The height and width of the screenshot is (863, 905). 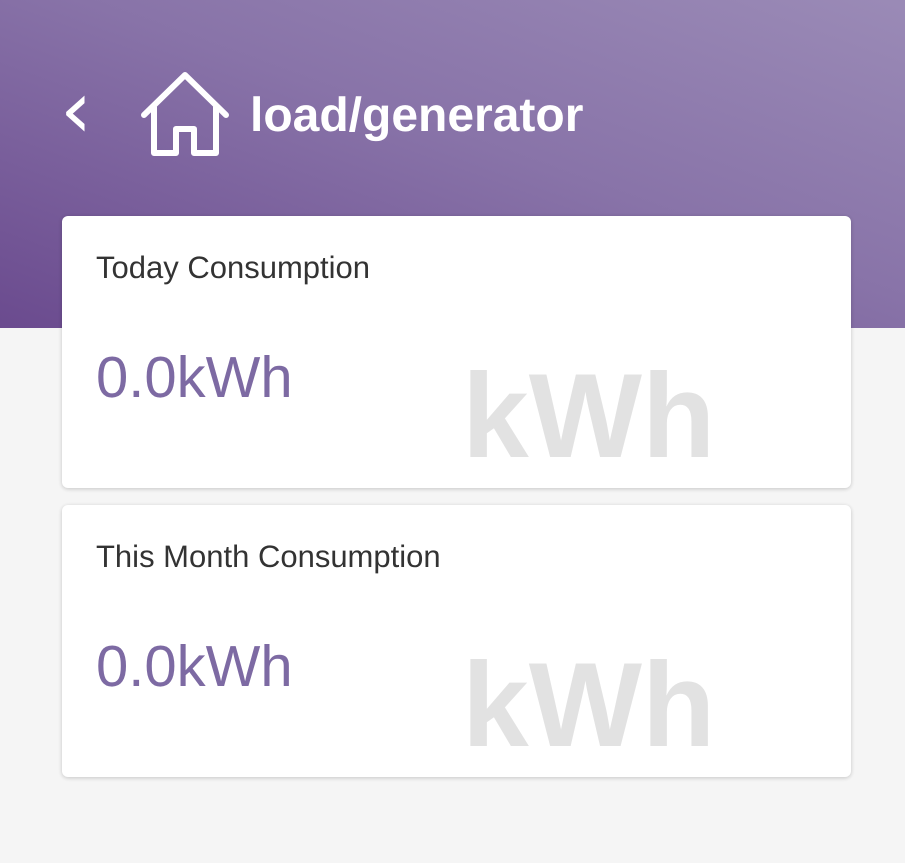 I want to click on house-icon, so click(x=185, y=115).